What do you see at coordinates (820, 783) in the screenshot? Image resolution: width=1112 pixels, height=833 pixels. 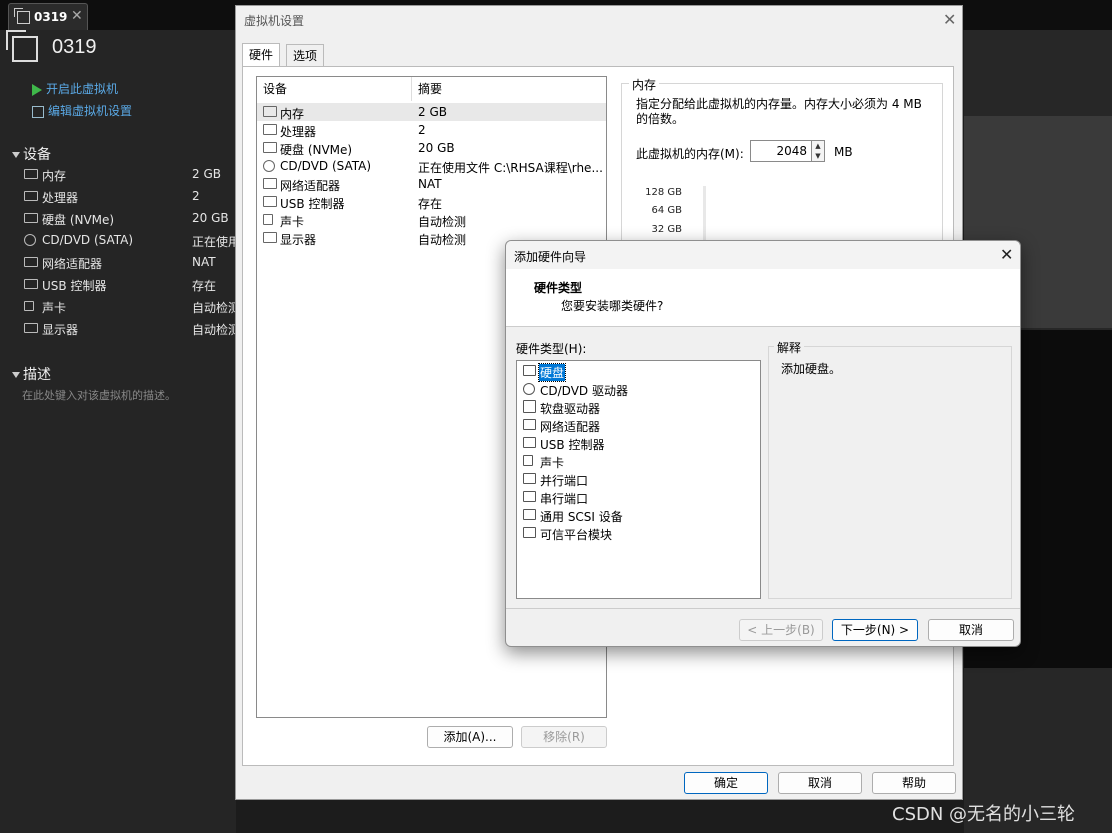 I see `cancel-button: 取消` at bounding box center [820, 783].